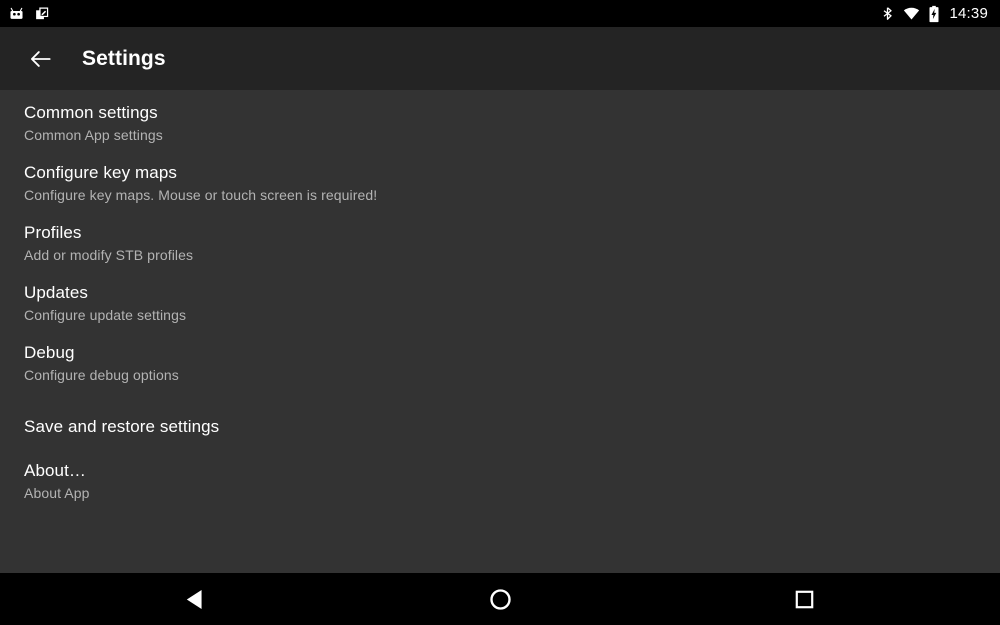 The height and width of the screenshot is (625, 1000). What do you see at coordinates (887, 13) in the screenshot?
I see `bluetooth-icon` at bounding box center [887, 13].